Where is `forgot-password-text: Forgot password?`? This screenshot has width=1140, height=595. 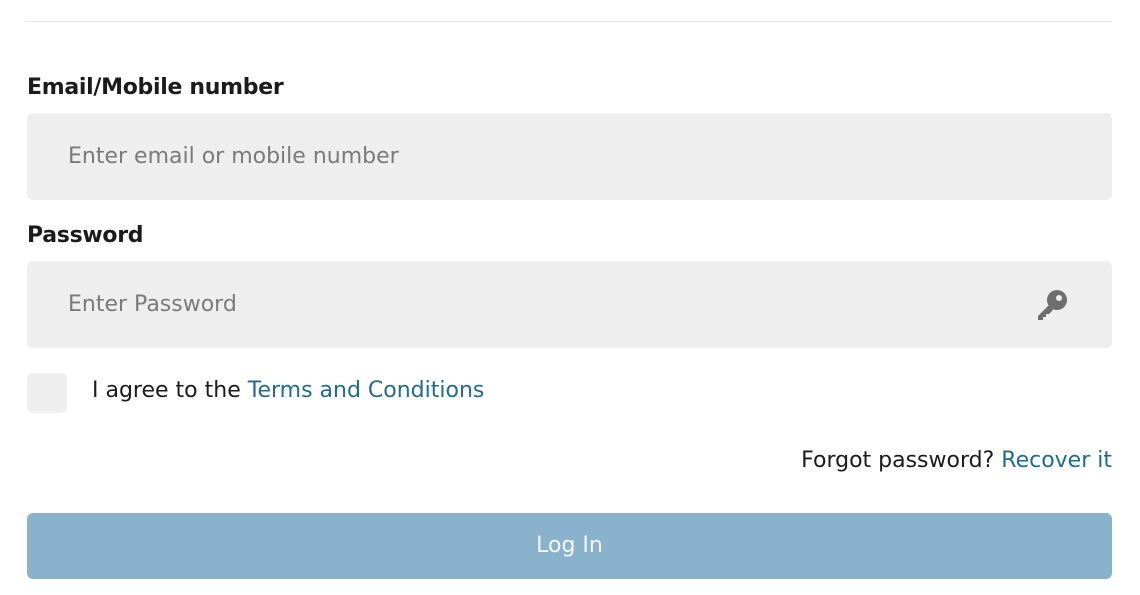
forgot-password-text: Forgot password? is located at coordinates (898, 460).